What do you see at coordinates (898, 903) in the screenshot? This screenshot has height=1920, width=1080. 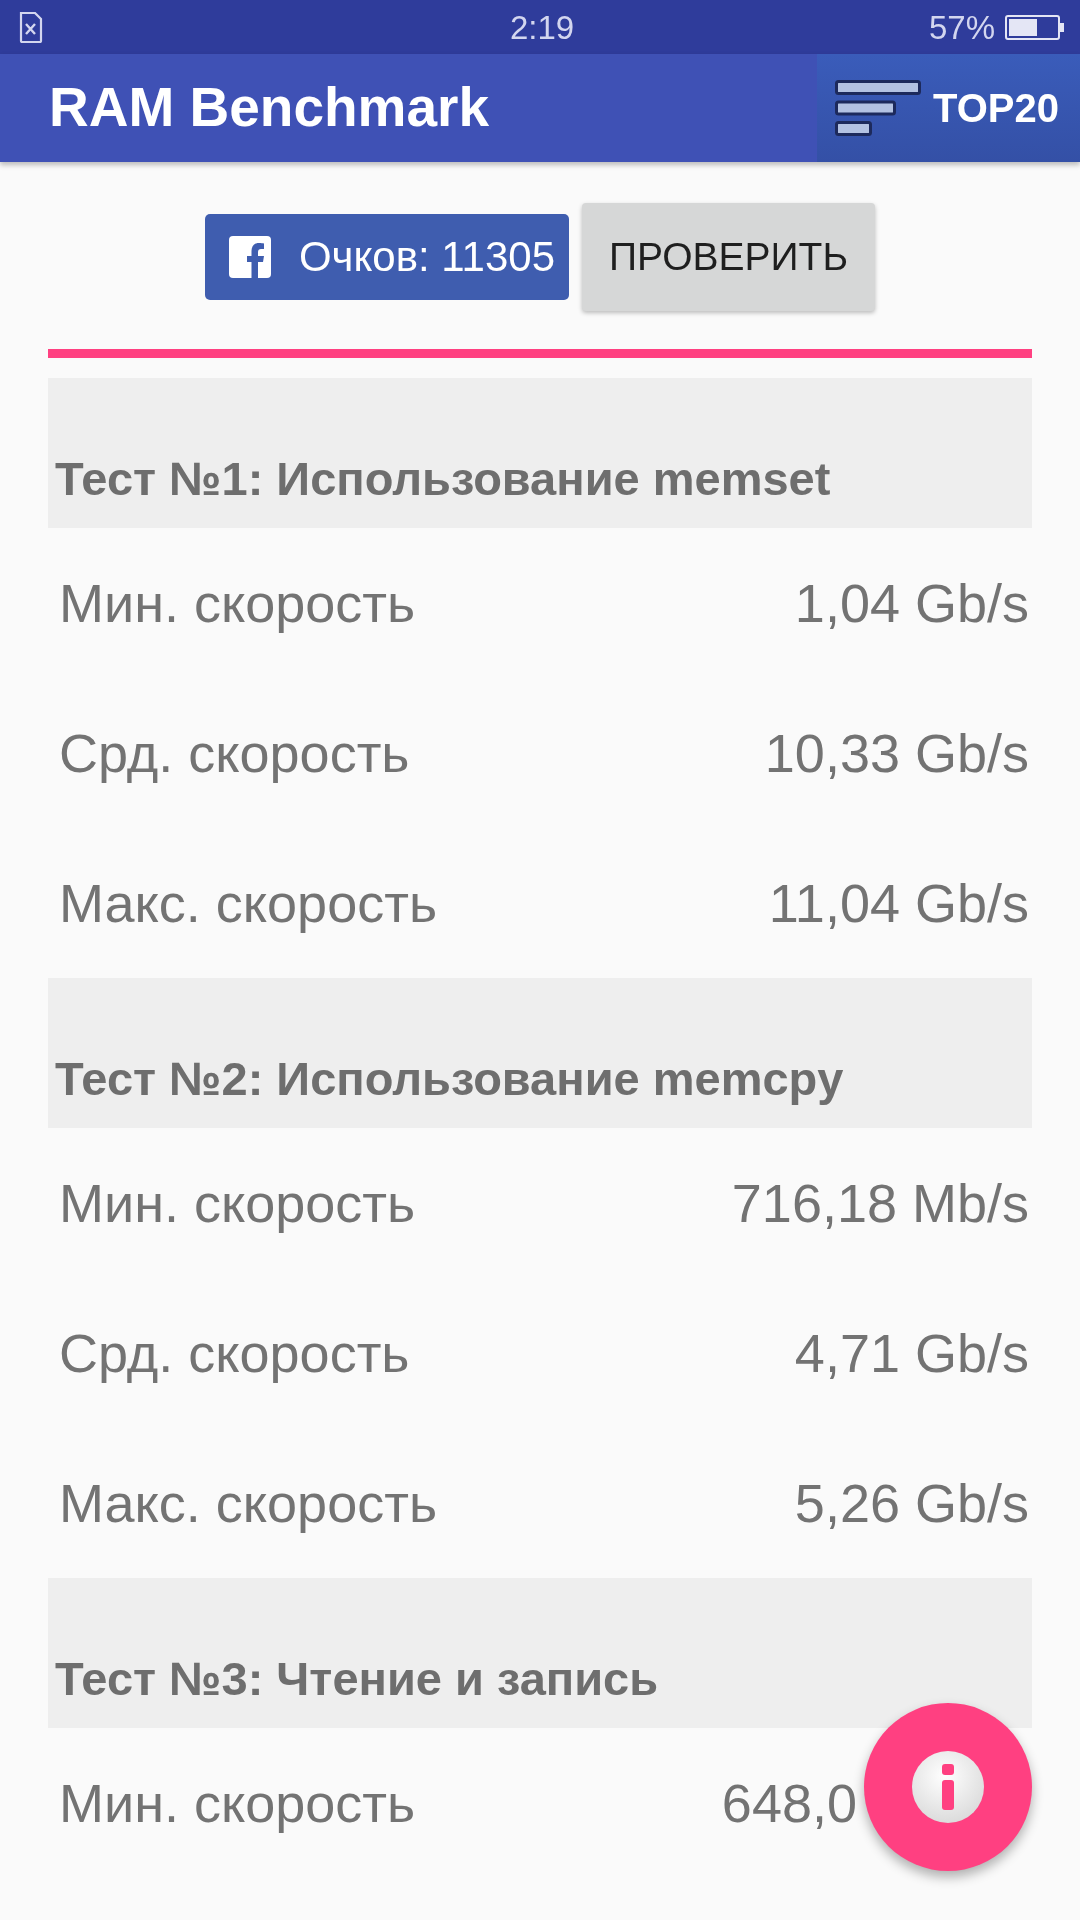 I see `metric-value: 11,04 Gb/s` at bounding box center [898, 903].